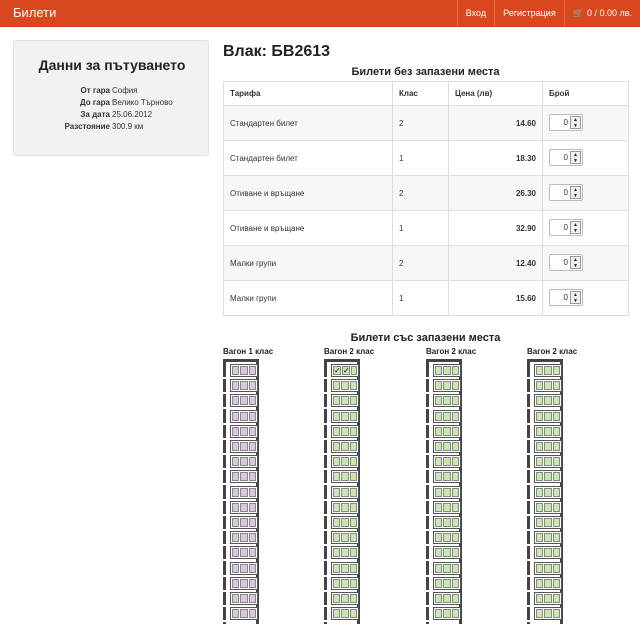 This screenshot has height=624, width=640. I want to click on cart-link: 🛒 0 / 0.00 лв., so click(601, 13).